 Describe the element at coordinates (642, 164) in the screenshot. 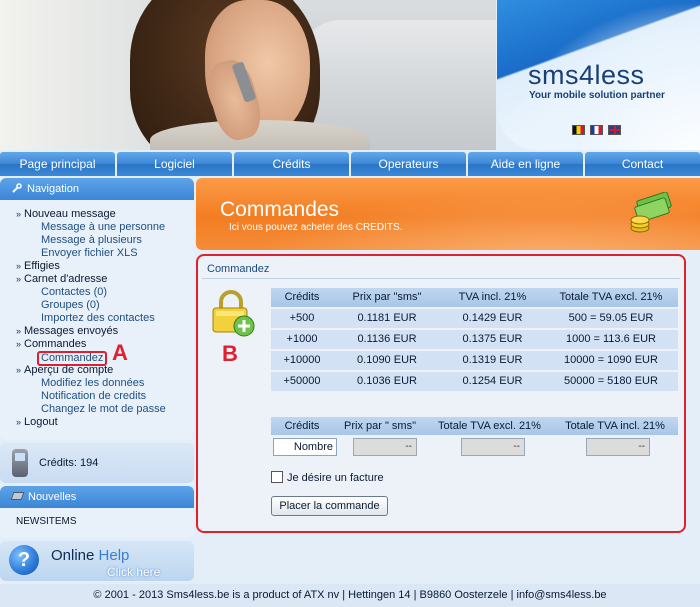

I see `nav-contact: Contact` at that location.